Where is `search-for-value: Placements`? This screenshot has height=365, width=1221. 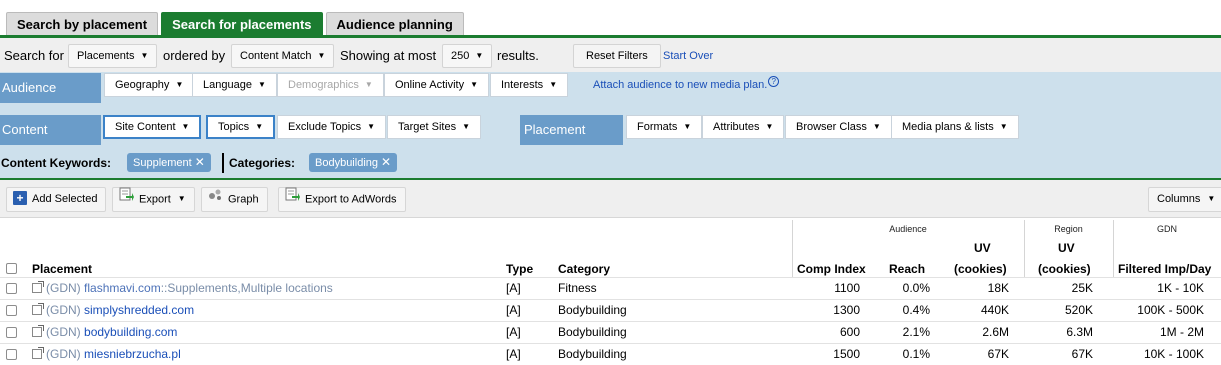
search-for-value: Placements is located at coordinates (106, 56).